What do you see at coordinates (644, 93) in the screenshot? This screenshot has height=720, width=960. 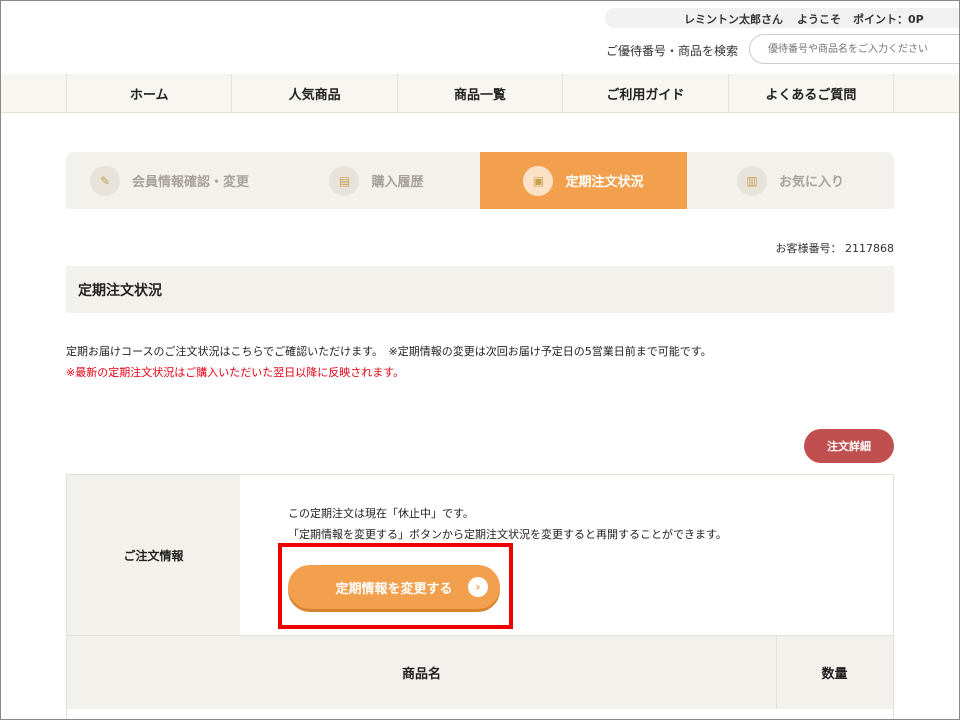 I see `nav-guide: ご利用ガイド` at bounding box center [644, 93].